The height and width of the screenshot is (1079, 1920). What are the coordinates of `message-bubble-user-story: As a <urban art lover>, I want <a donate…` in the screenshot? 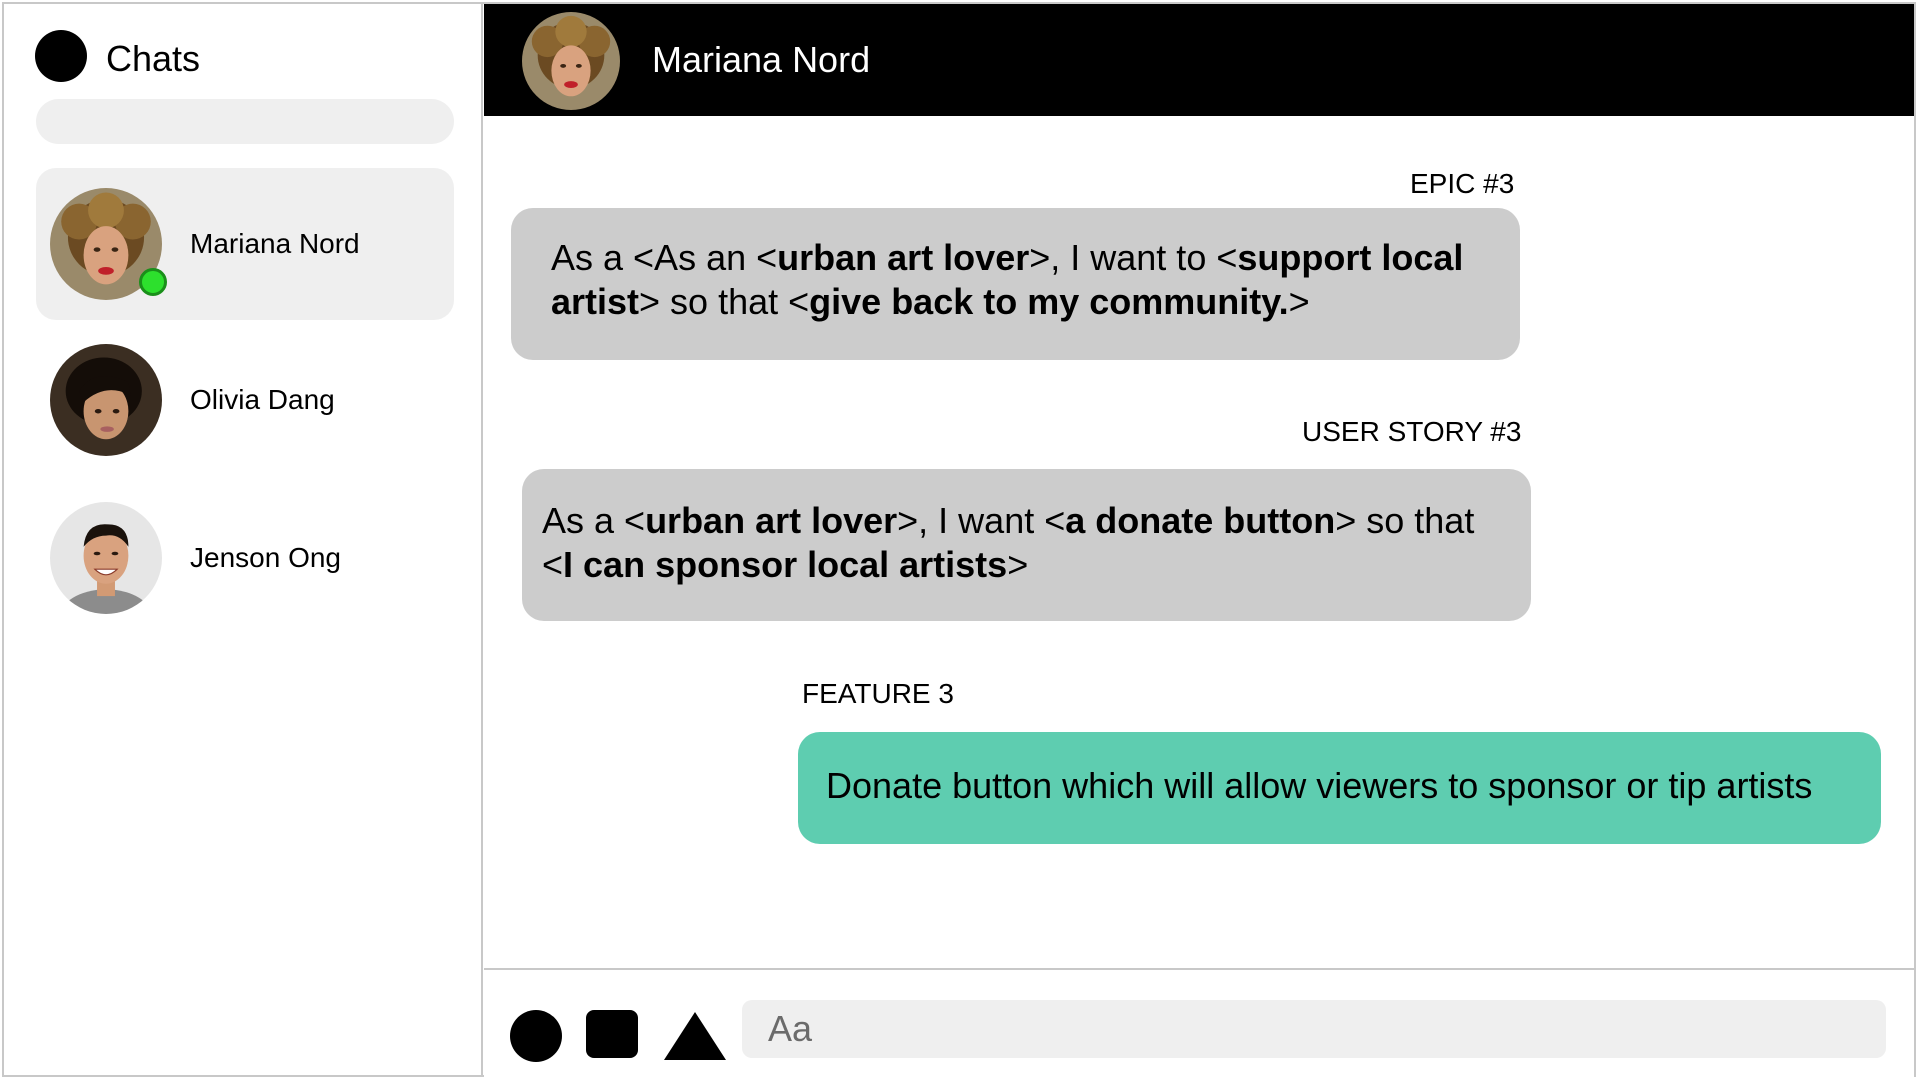 It's located at (1026, 545).